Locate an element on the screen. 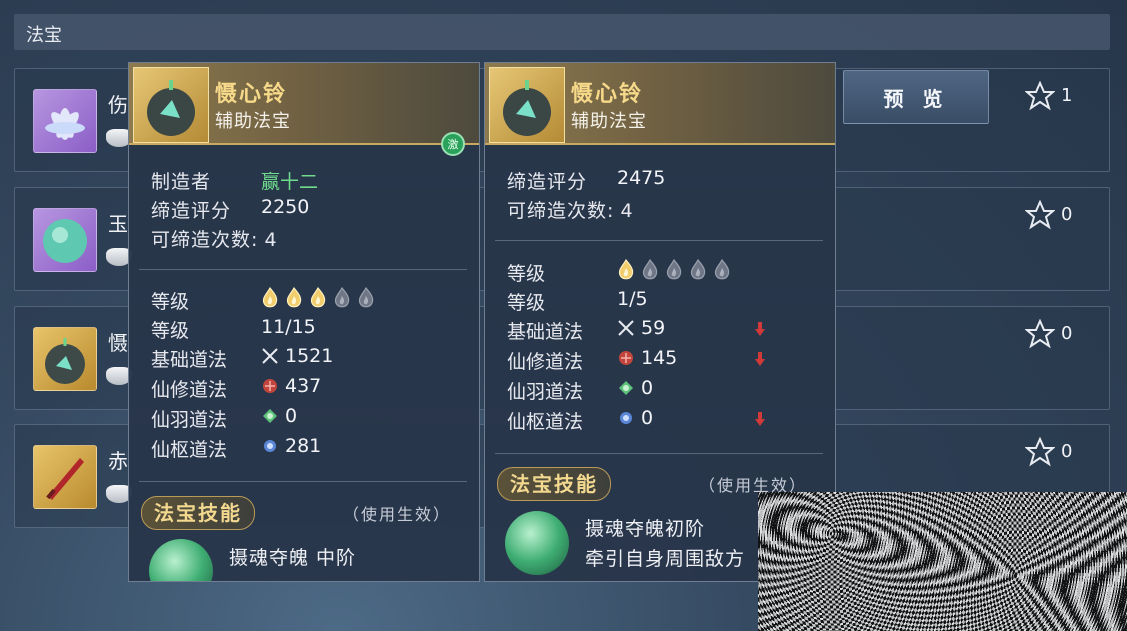 The image size is (1127, 631). stat-value-row: 437 is located at coordinates (291, 386).